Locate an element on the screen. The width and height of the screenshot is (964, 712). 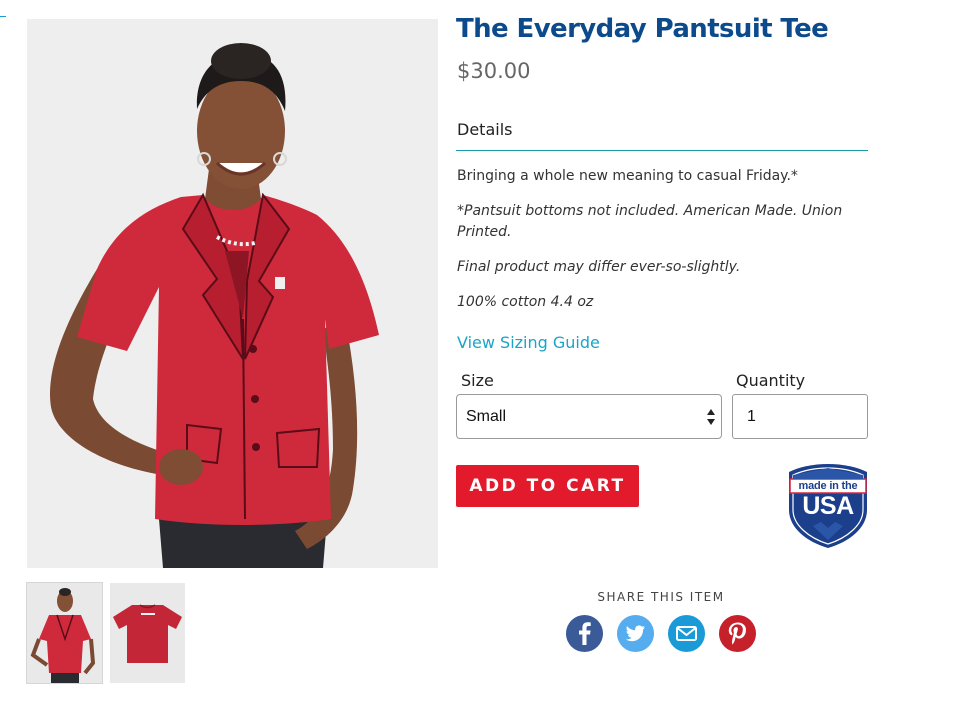
view-sizing-guide-link: View Sizing Guide is located at coordinates (528, 342).